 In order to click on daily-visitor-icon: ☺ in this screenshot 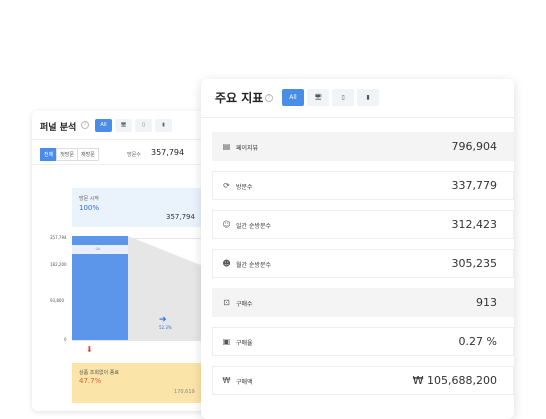, I will do `click(226, 224)`.